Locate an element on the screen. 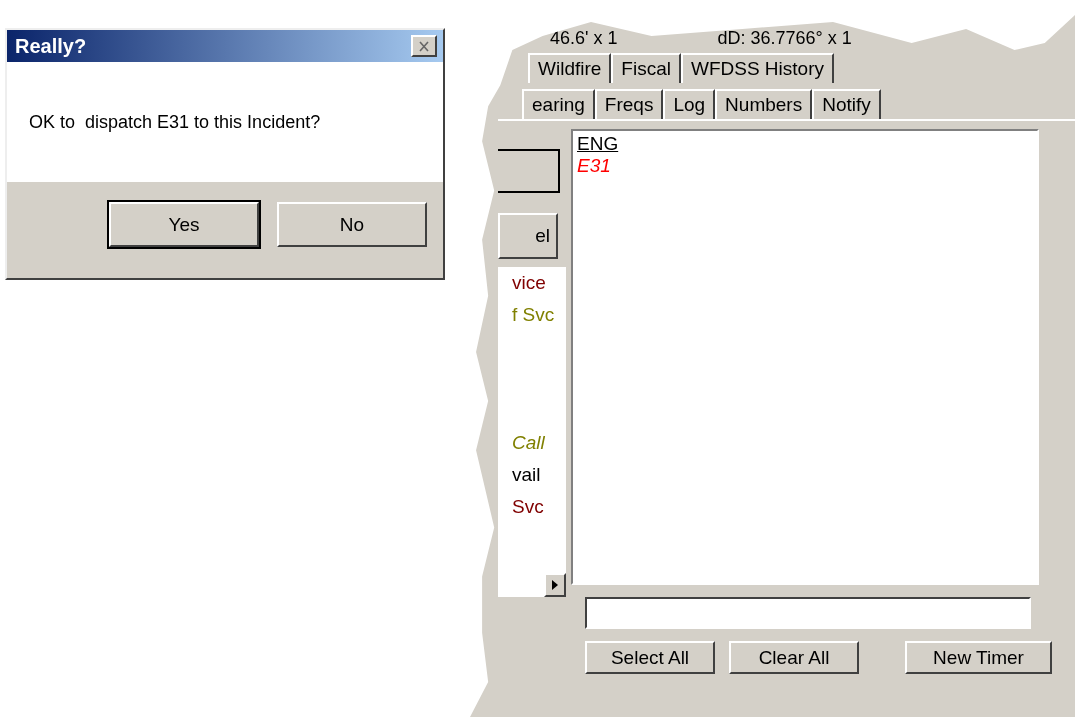 The height and width of the screenshot is (717, 1075). close-button is located at coordinates (424, 46).